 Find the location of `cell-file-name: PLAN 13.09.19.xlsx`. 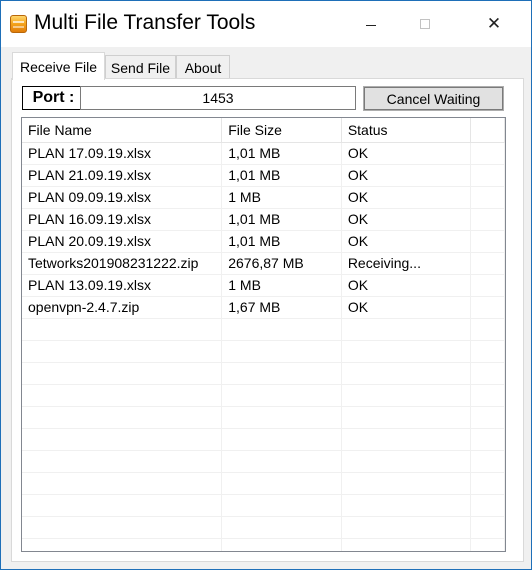

cell-file-name: PLAN 13.09.19.xlsx is located at coordinates (122, 285).